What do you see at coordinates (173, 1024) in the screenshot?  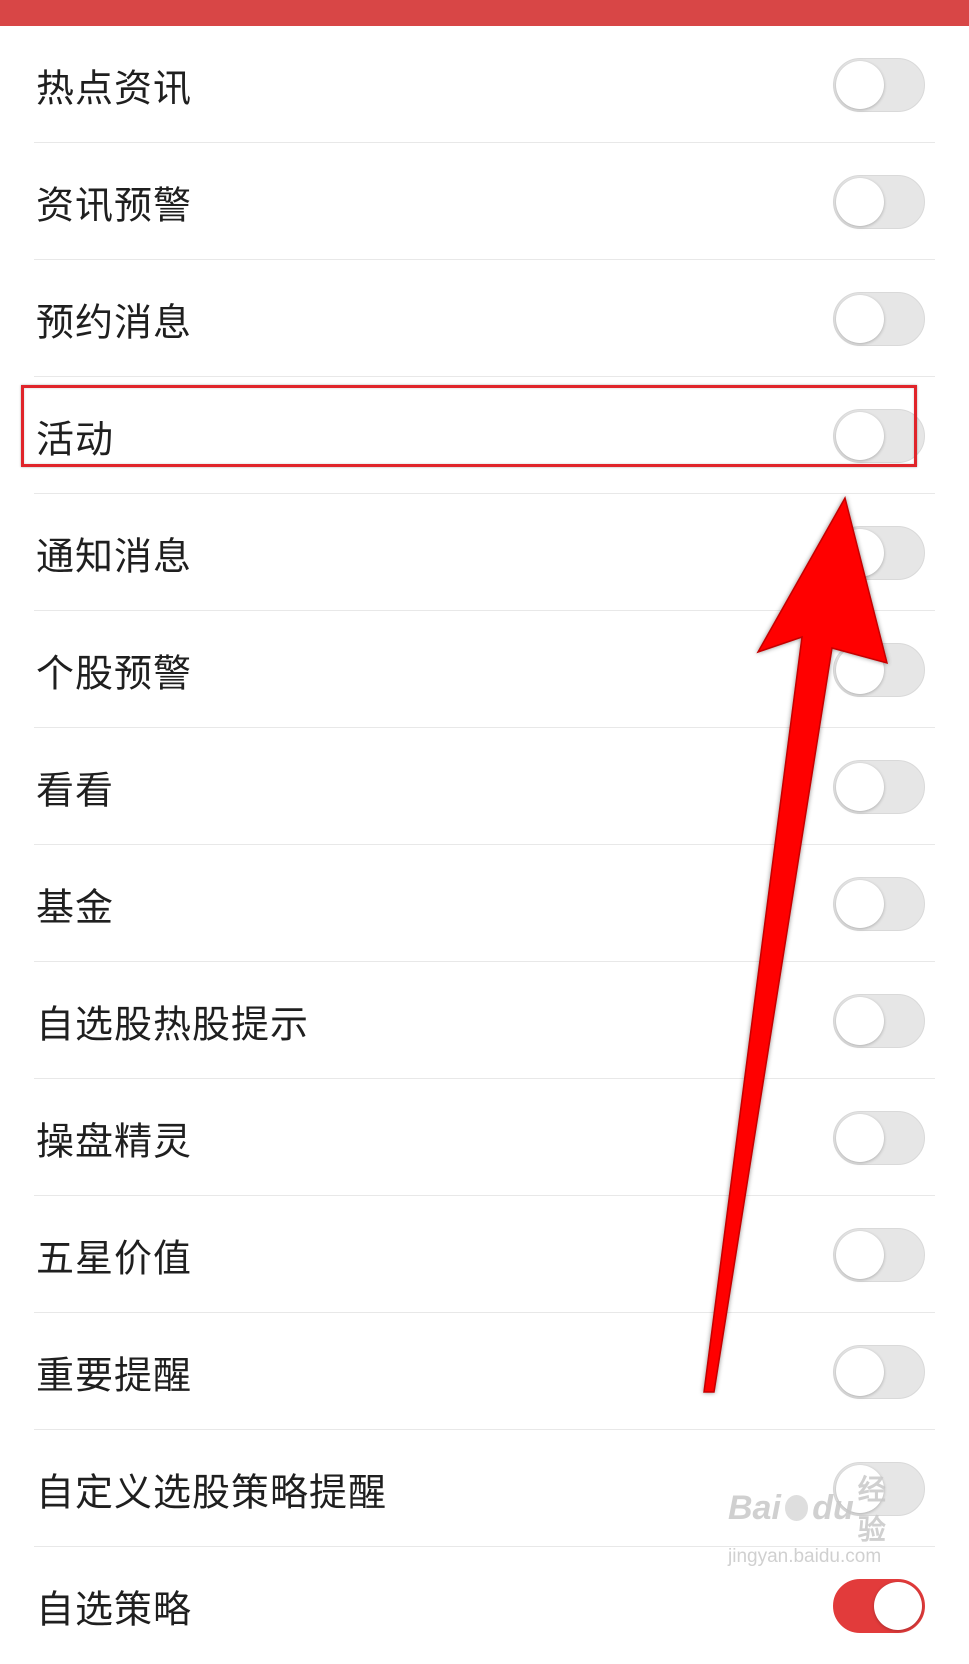 I see `setting-label: 自选股热股提示` at bounding box center [173, 1024].